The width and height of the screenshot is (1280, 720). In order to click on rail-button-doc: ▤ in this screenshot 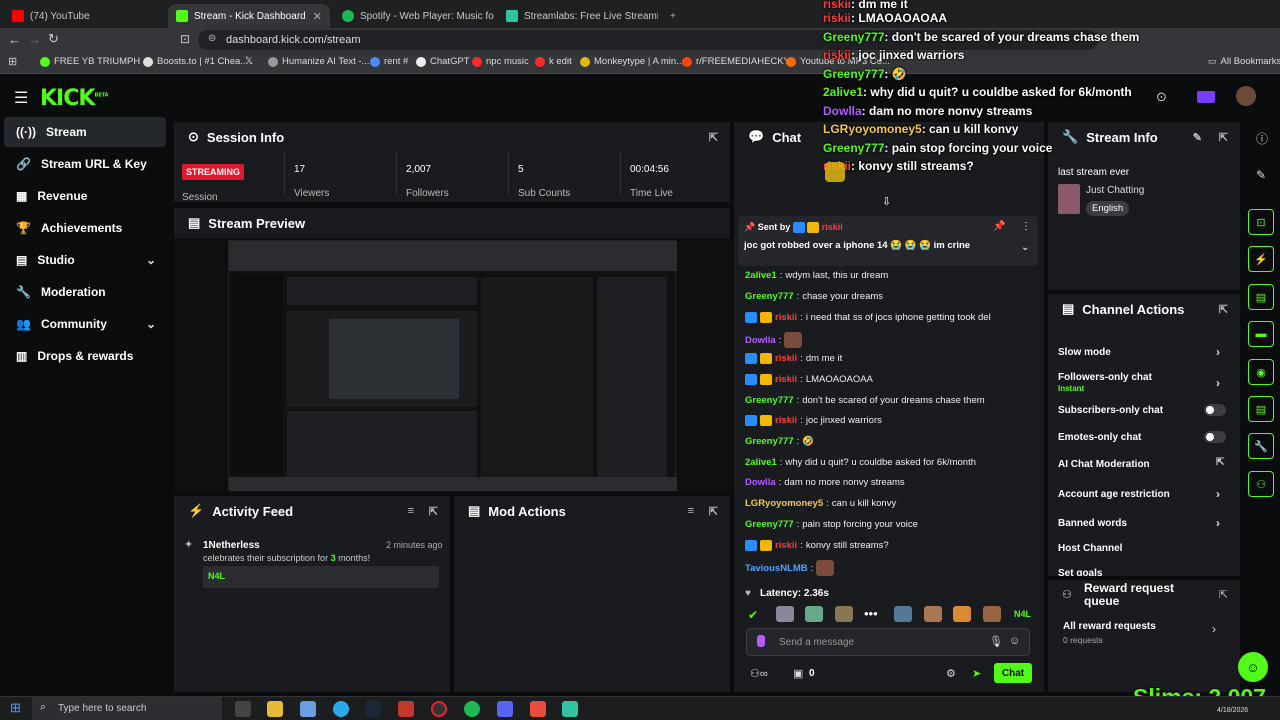, I will do `click(1261, 297)`.